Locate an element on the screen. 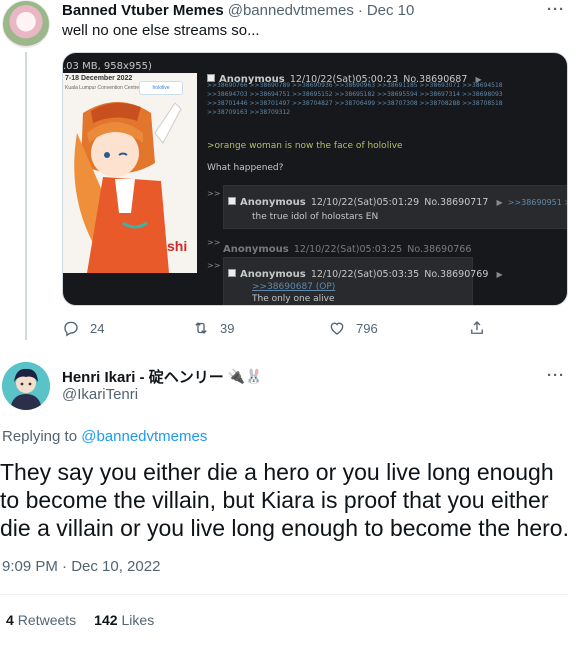  svg-text: shi is located at coordinates (177, 246).